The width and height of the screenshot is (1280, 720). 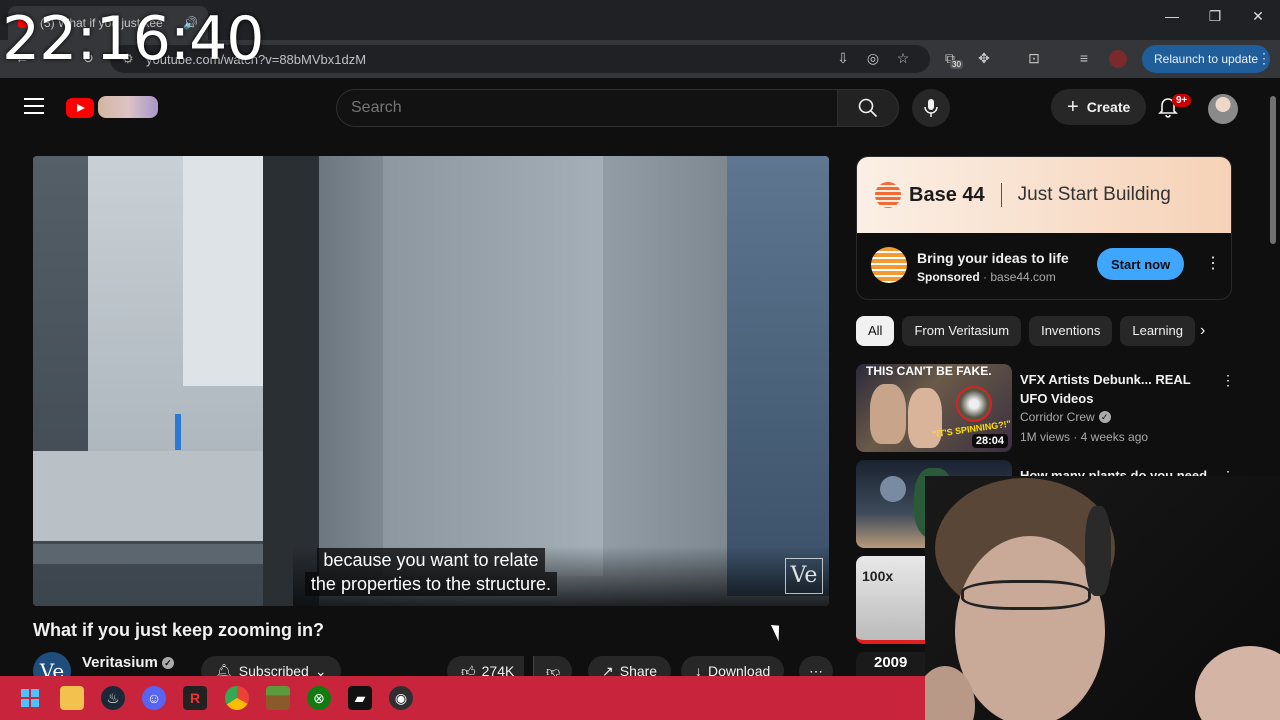 I want to click on webcam-overlay, so click(x=1102, y=598).